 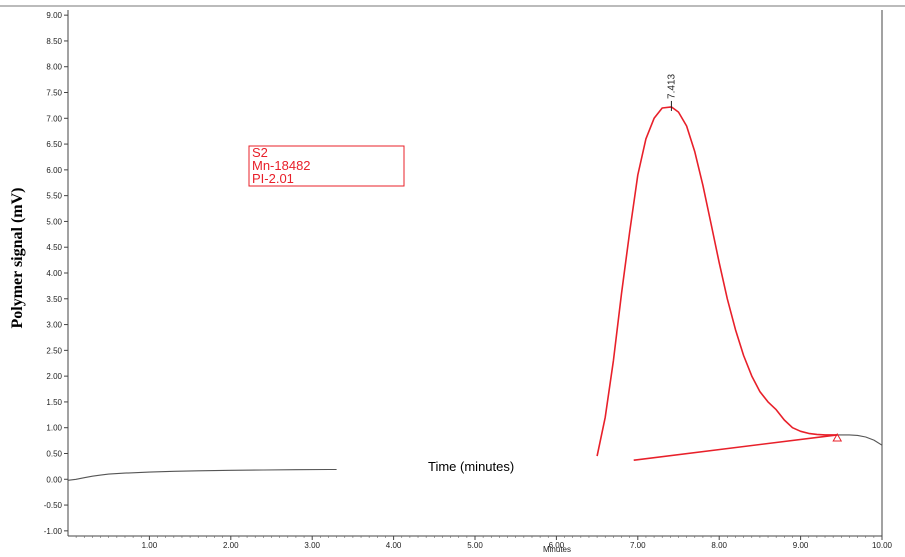 I want to click on y-tick-label: 4.50, so click(x=54, y=247).